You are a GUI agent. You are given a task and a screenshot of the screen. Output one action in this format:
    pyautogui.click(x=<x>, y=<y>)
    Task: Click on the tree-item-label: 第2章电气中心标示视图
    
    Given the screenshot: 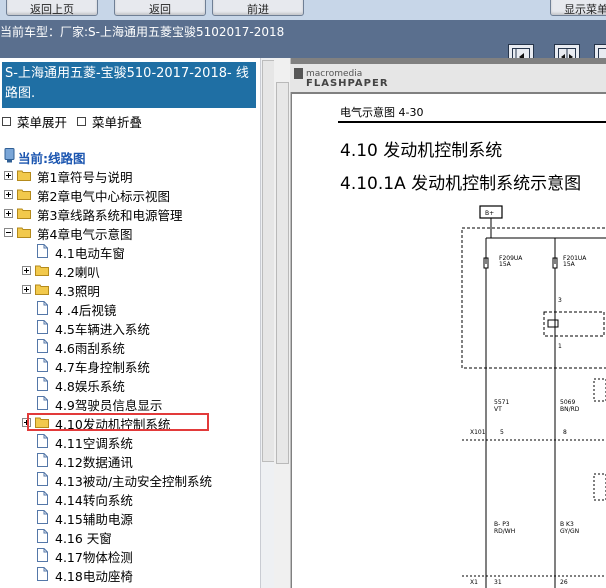 What is the action you would take?
    pyautogui.click(x=103, y=196)
    